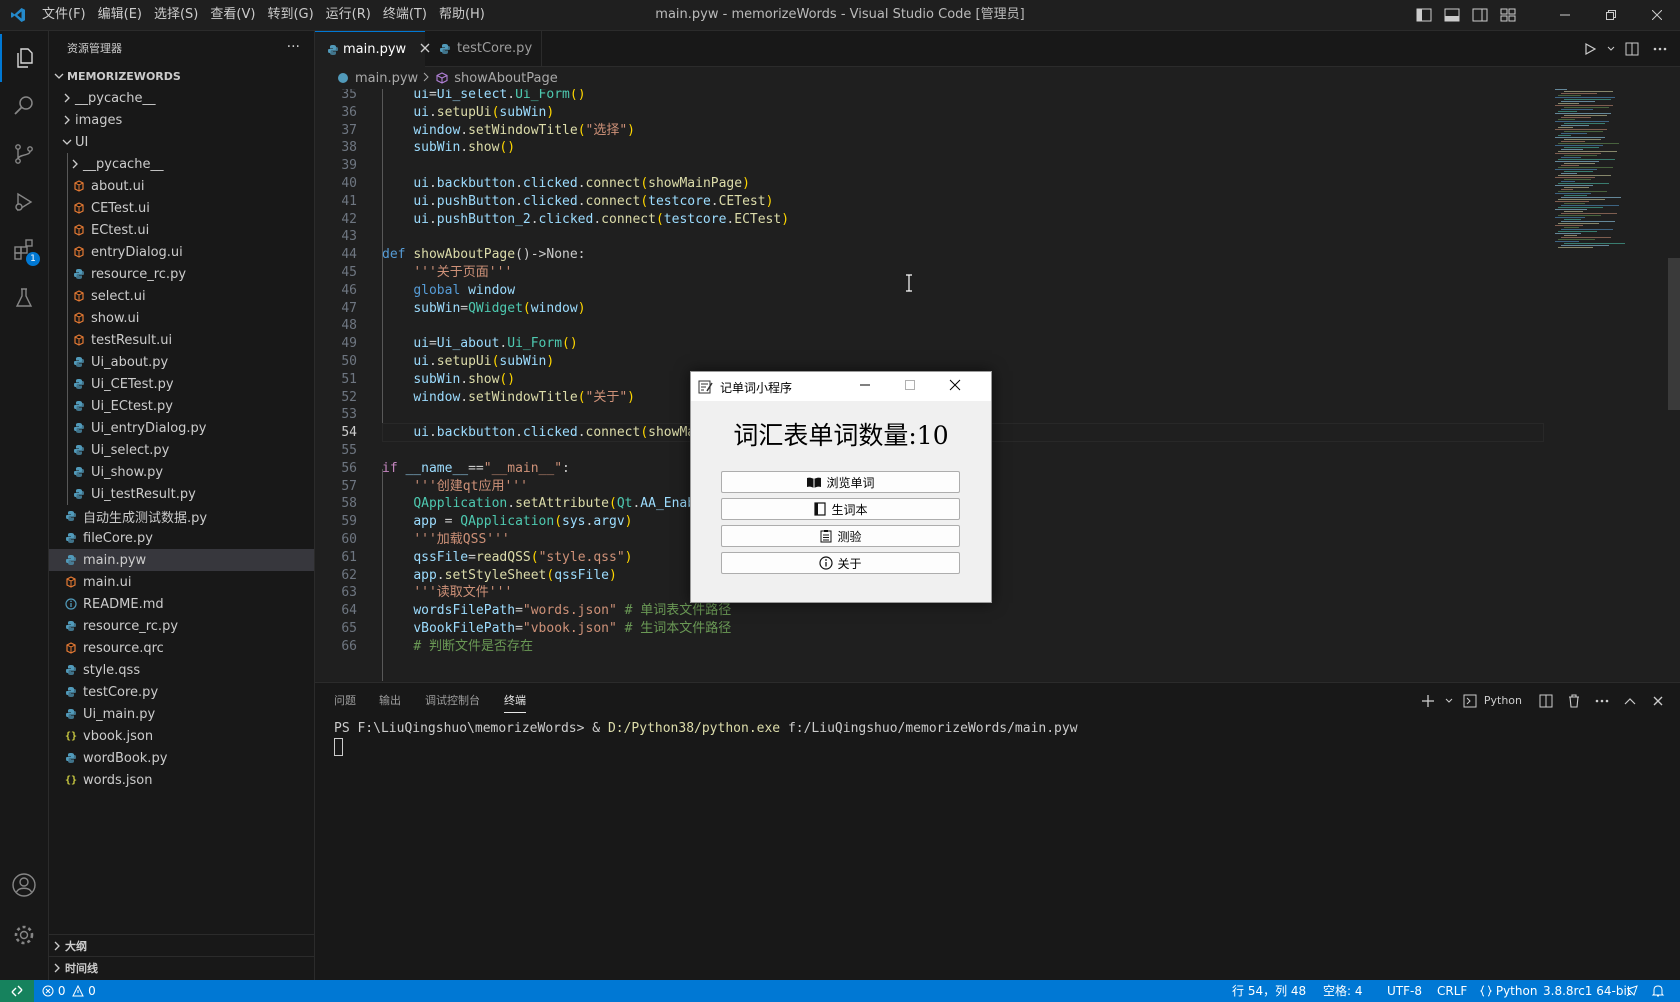  What do you see at coordinates (181, 945) in the screenshot?
I see `outline-section: 大纲` at bounding box center [181, 945].